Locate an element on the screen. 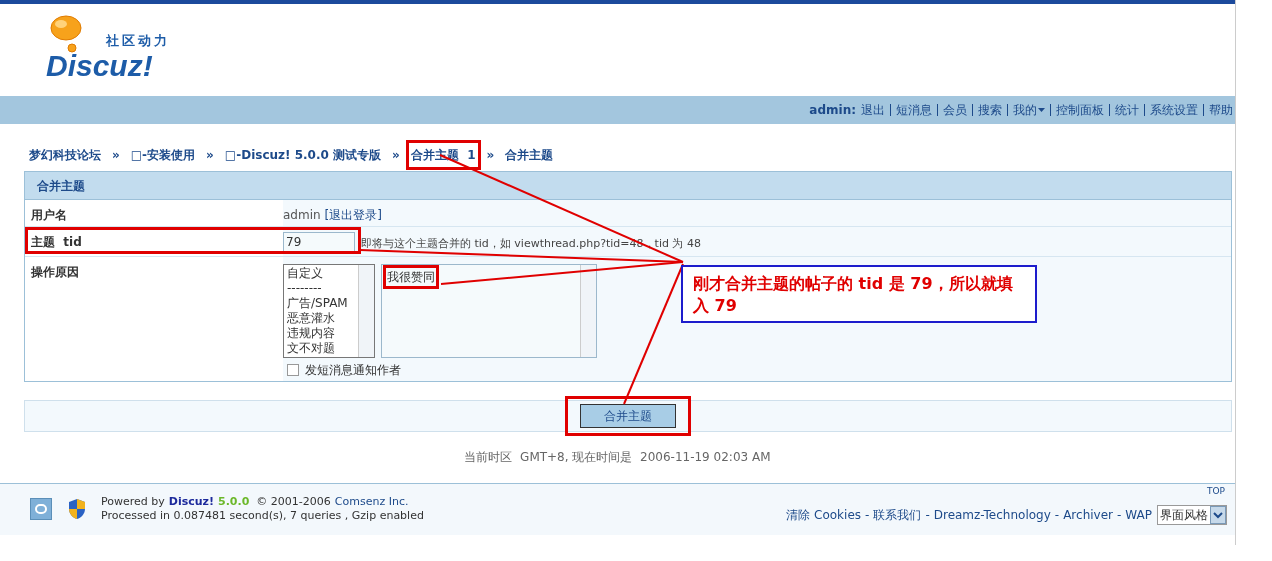 This screenshot has height=561, width=1272. notify-checkbox is located at coordinates (293, 370).